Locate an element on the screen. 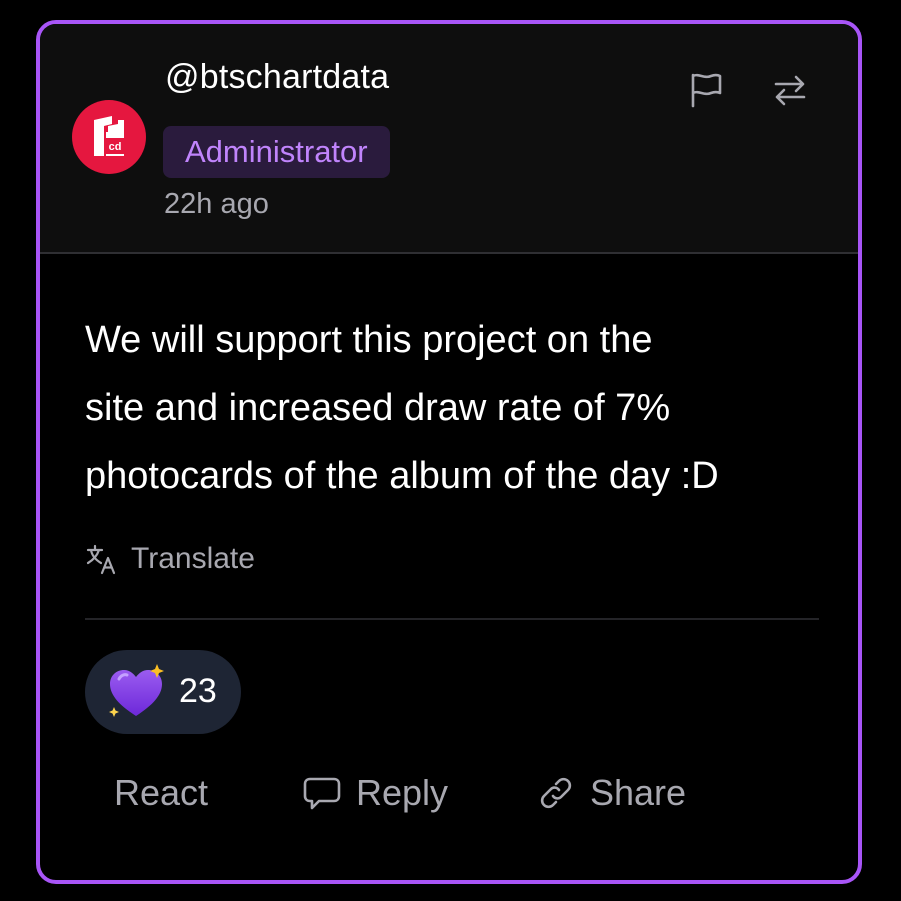 Image resolution: width=901 pixels, height=901 pixels. avatar: cd is located at coordinates (109, 137).